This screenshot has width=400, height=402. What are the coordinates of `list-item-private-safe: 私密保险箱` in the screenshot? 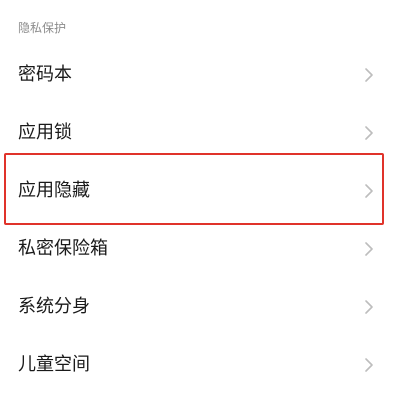 It's located at (200, 249).